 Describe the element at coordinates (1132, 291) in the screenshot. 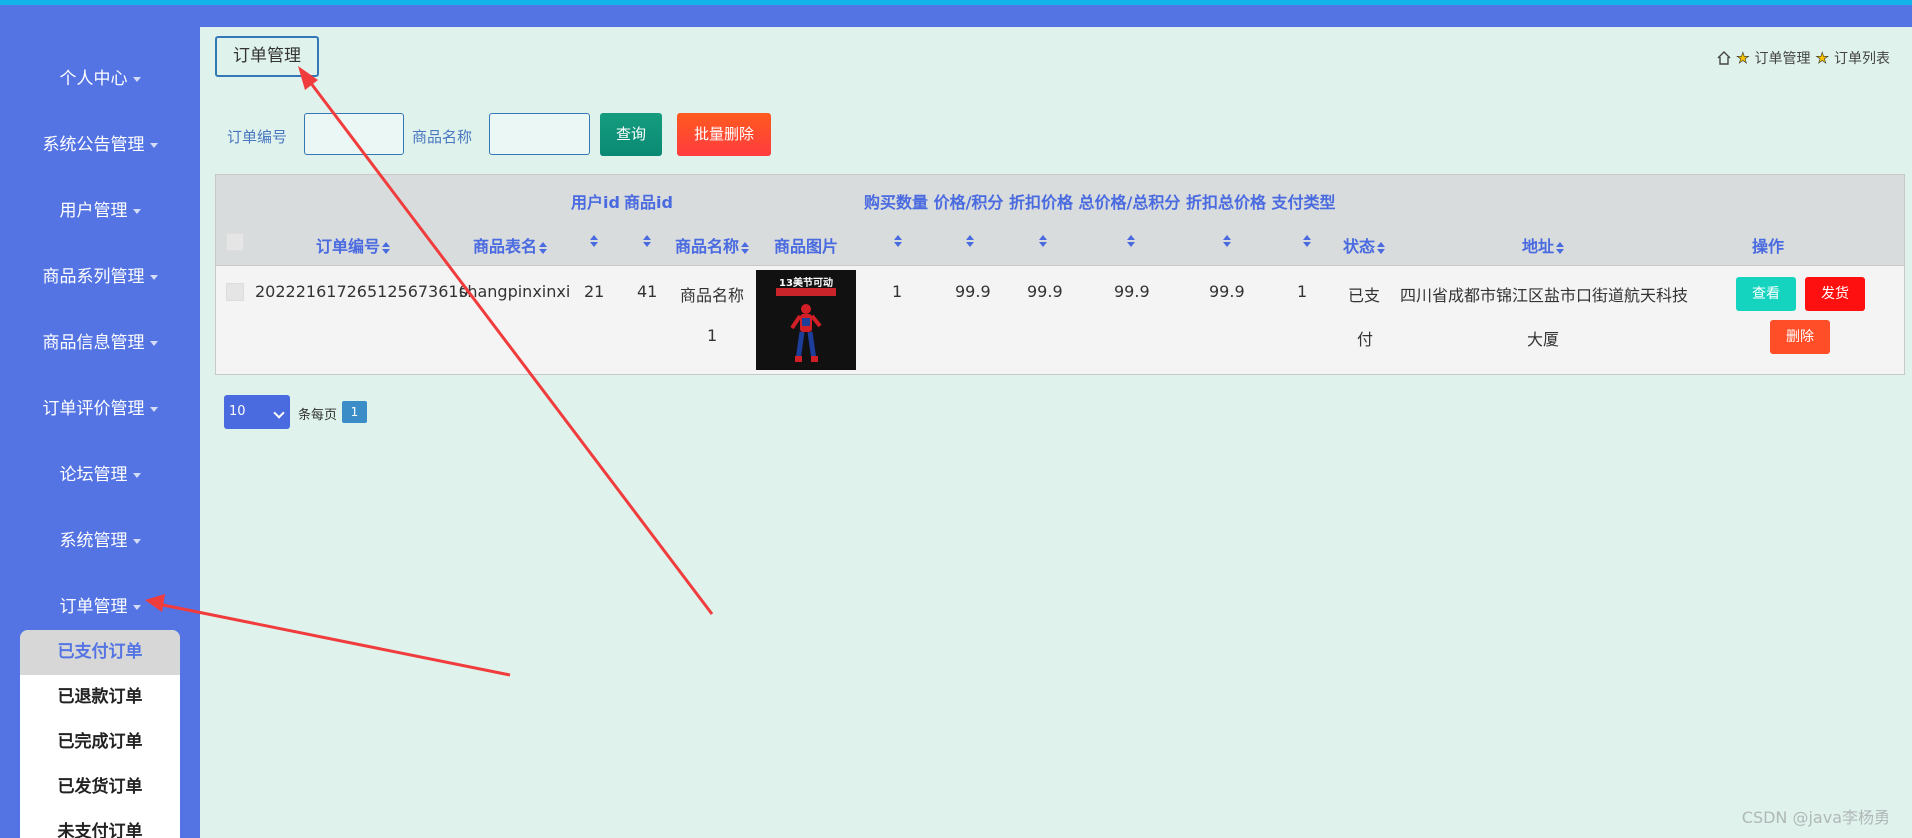

I see `cell-total-price: 99.9` at that location.